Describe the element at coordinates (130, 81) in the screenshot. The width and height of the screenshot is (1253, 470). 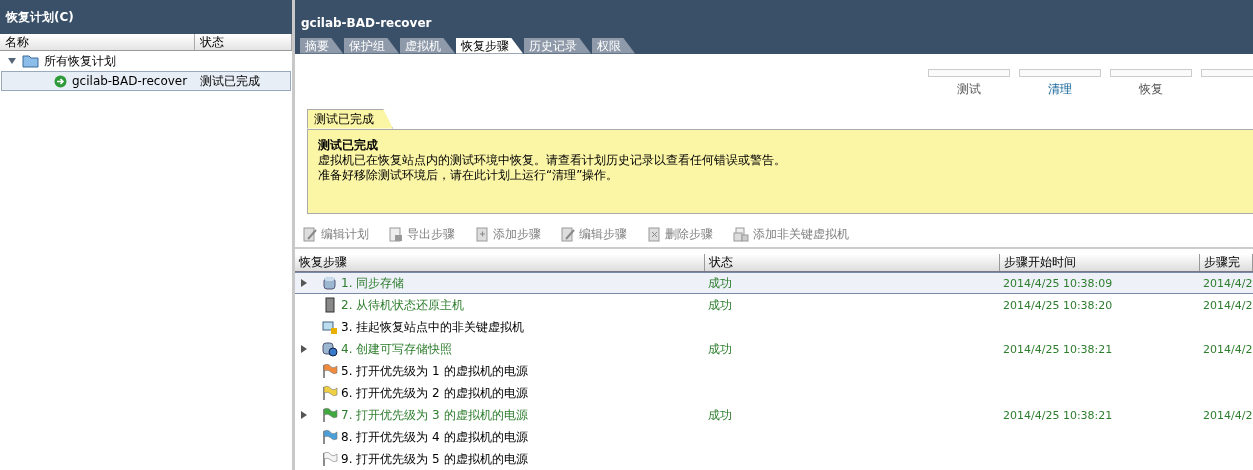
I see `plan-name: gcilab-BAD-recover` at that location.